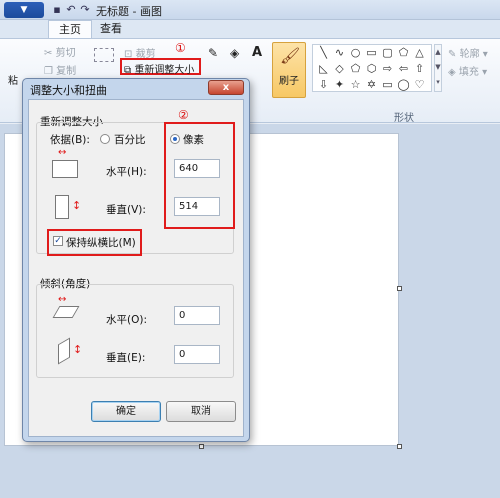  What do you see at coordinates (403, 84) in the screenshot?
I see `oval-callout-icon: ◯` at bounding box center [403, 84].